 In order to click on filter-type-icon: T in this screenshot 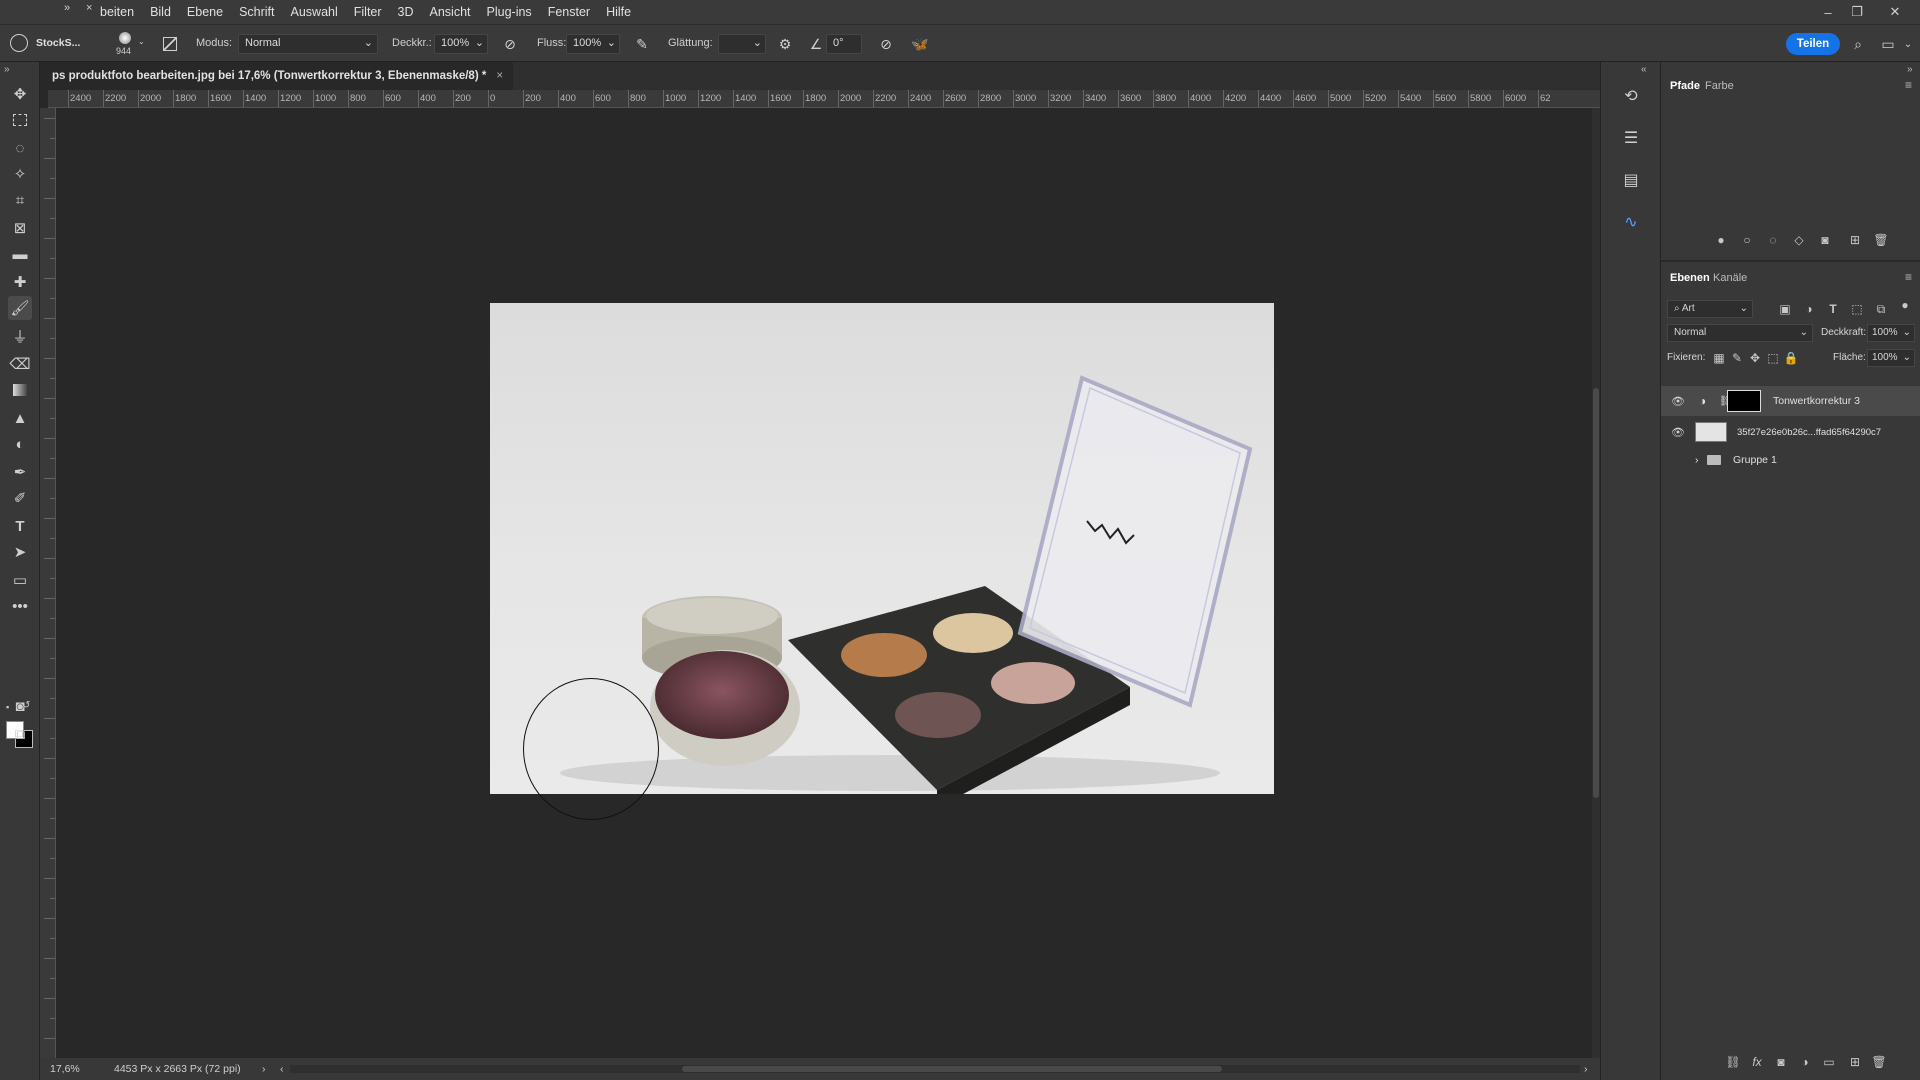, I will do `click(1833, 309)`.